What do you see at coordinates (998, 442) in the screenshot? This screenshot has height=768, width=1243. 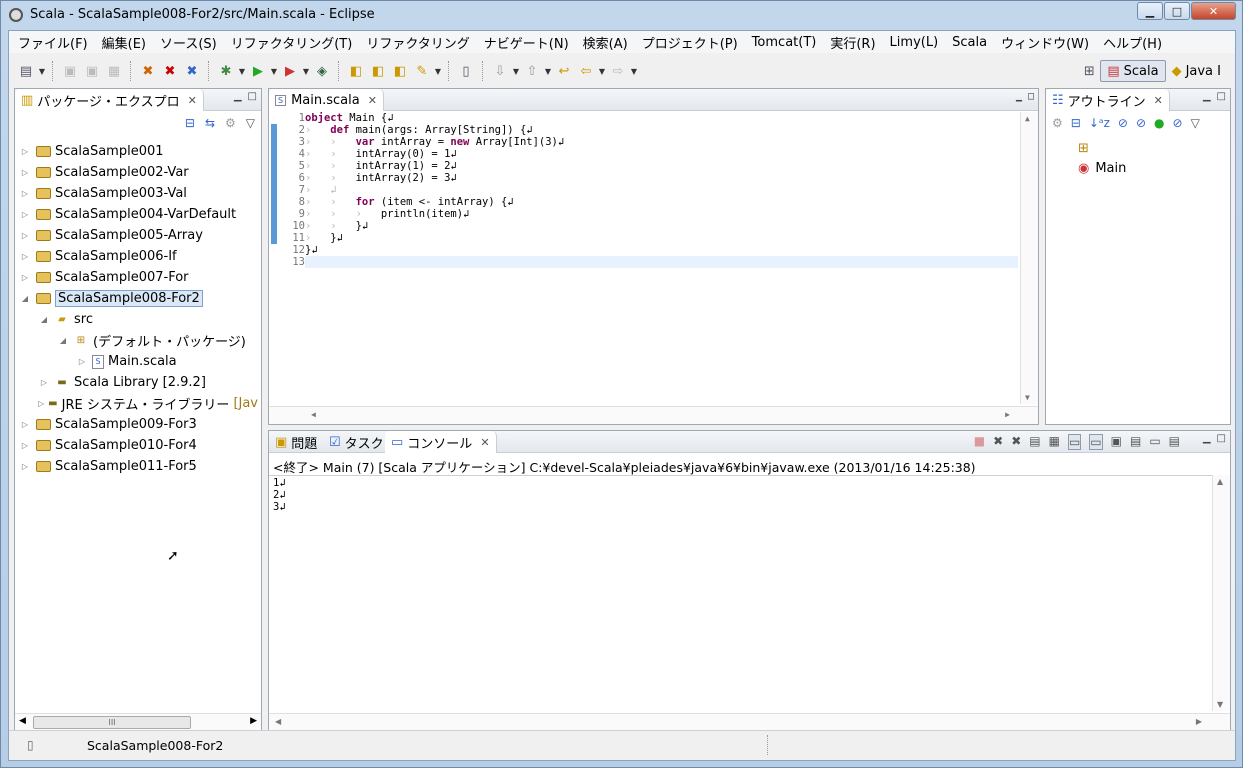 I see `remove-launch-icon: ✖` at bounding box center [998, 442].